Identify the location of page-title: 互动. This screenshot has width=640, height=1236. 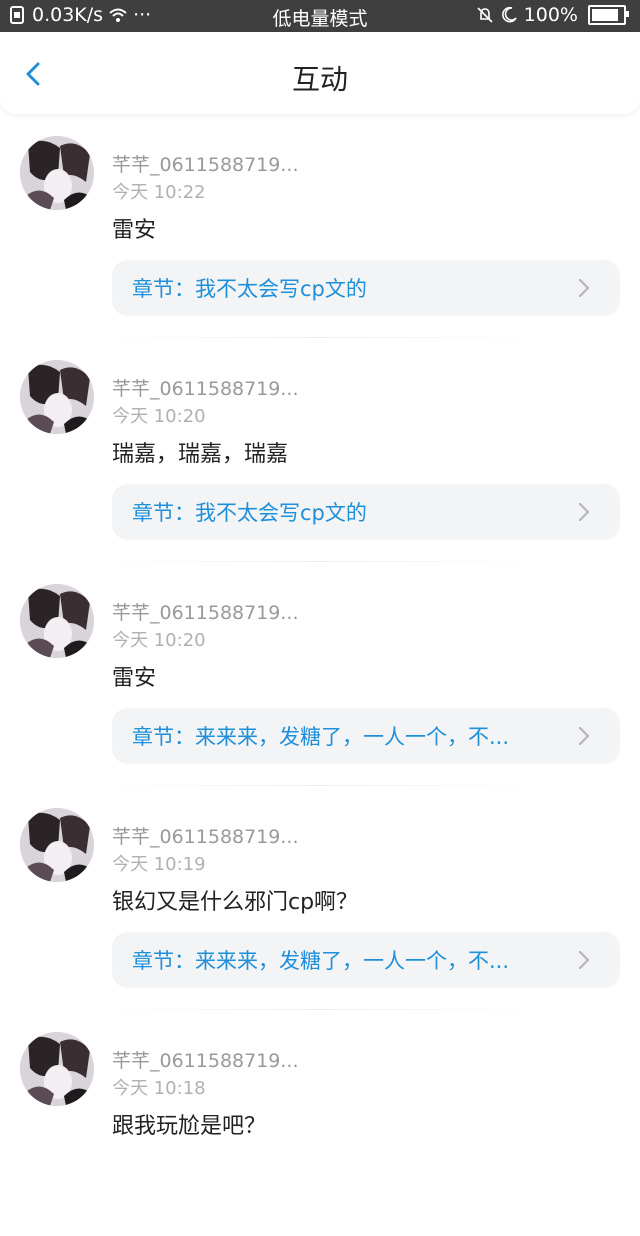
(319, 79).